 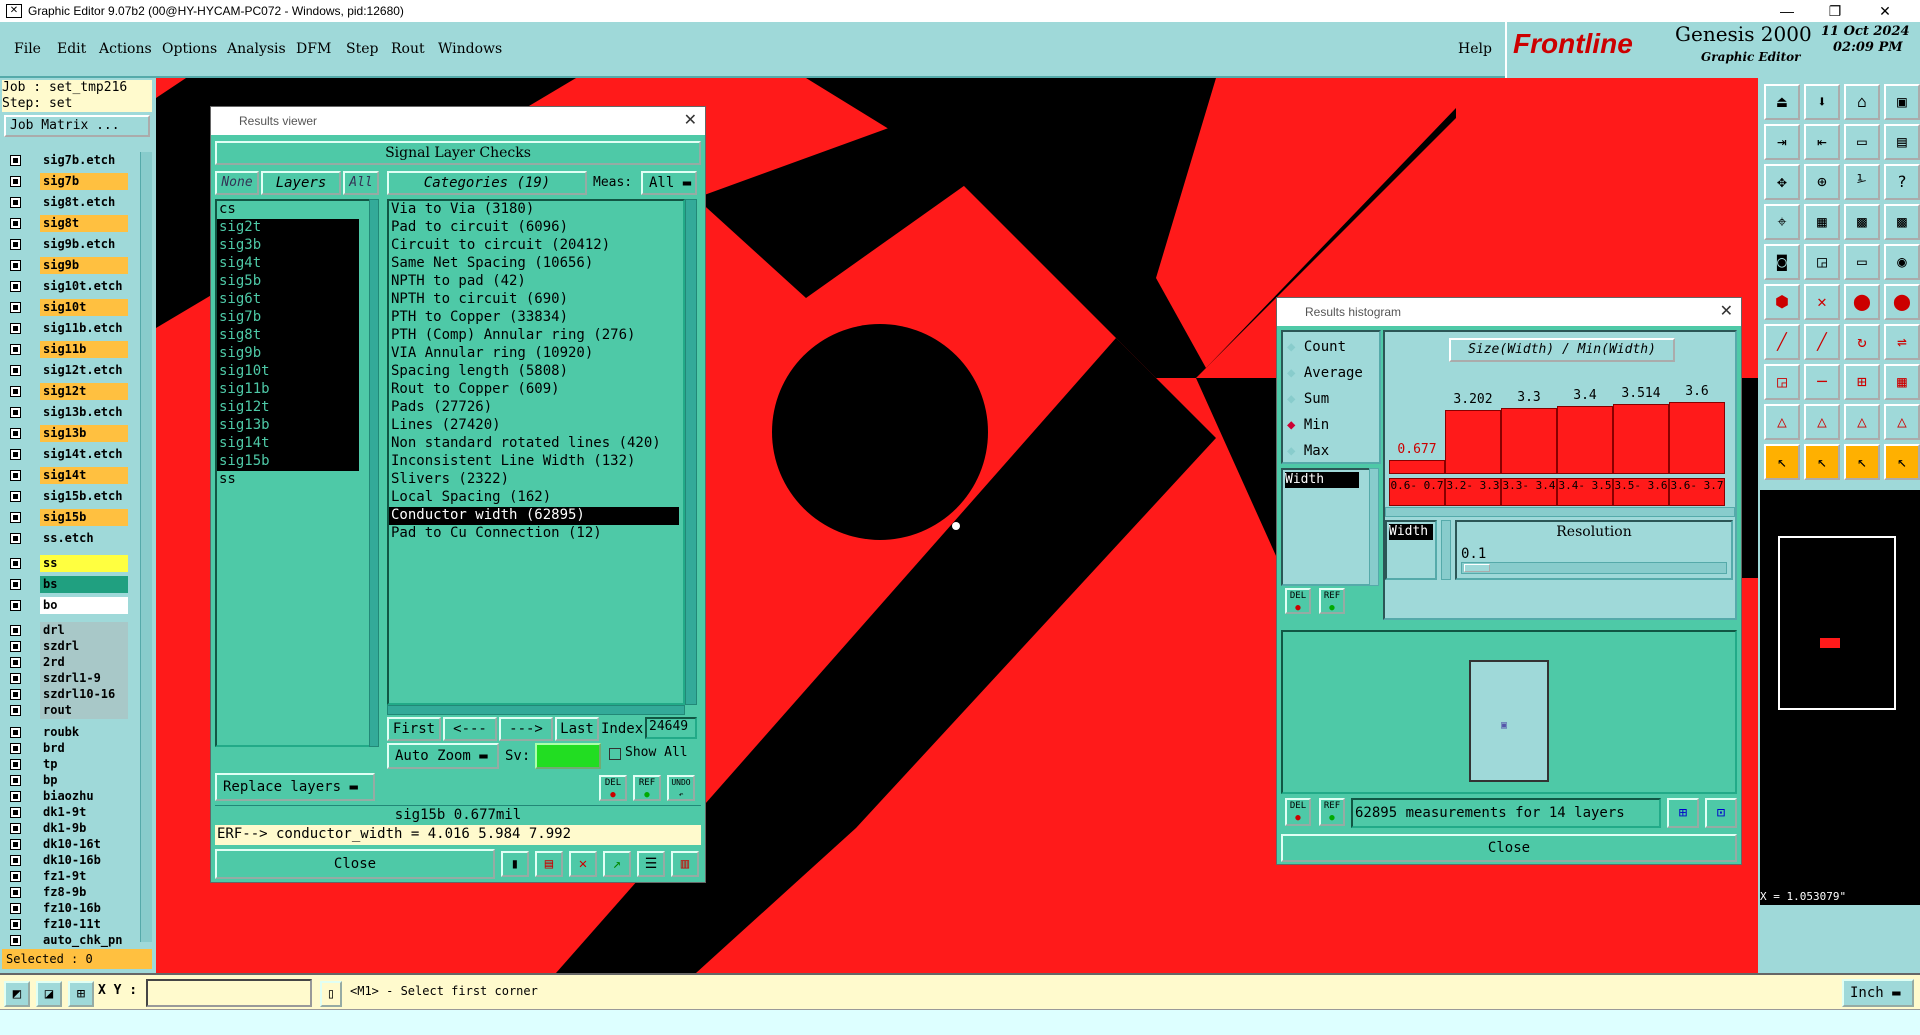 What do you see at coordinates (1885, 11) in the screenshot?
I see `close-icon: ✕` at bounding box center [1885, 11].